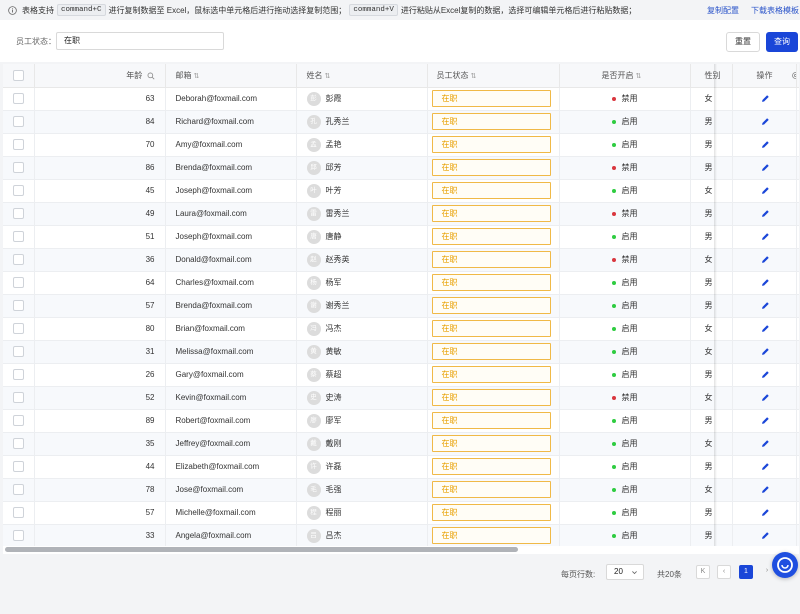 The width and height of the screenshot is (800, 614). Describe the element at coordinates (793, 75) in the screenshot. I see `gear-icon` at that location.